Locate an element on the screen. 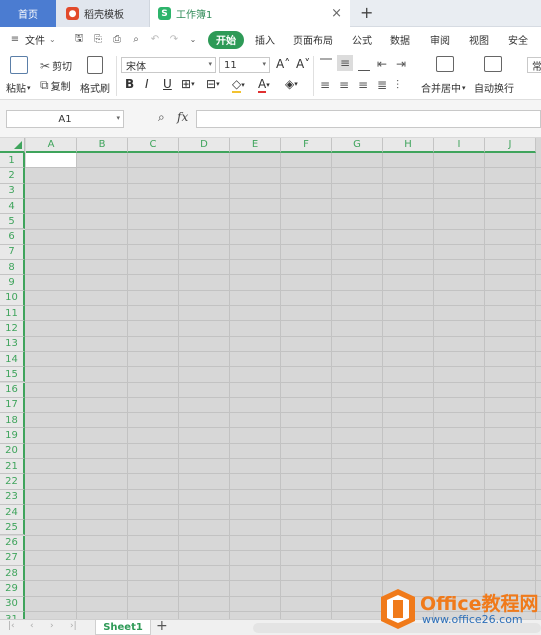  column-header: I is located at coordinates (459, 145).